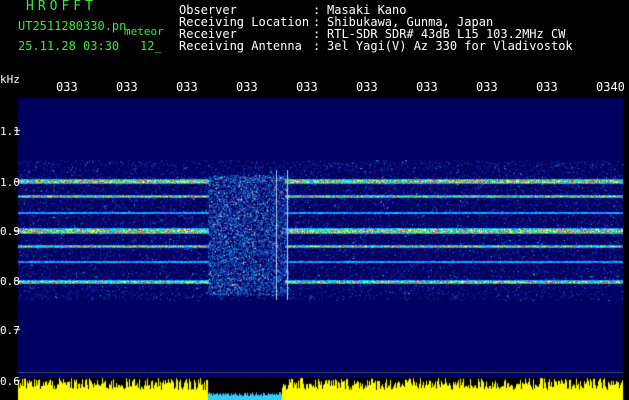  I want to click on y-tick-label: 1.1, so click(10, 131).